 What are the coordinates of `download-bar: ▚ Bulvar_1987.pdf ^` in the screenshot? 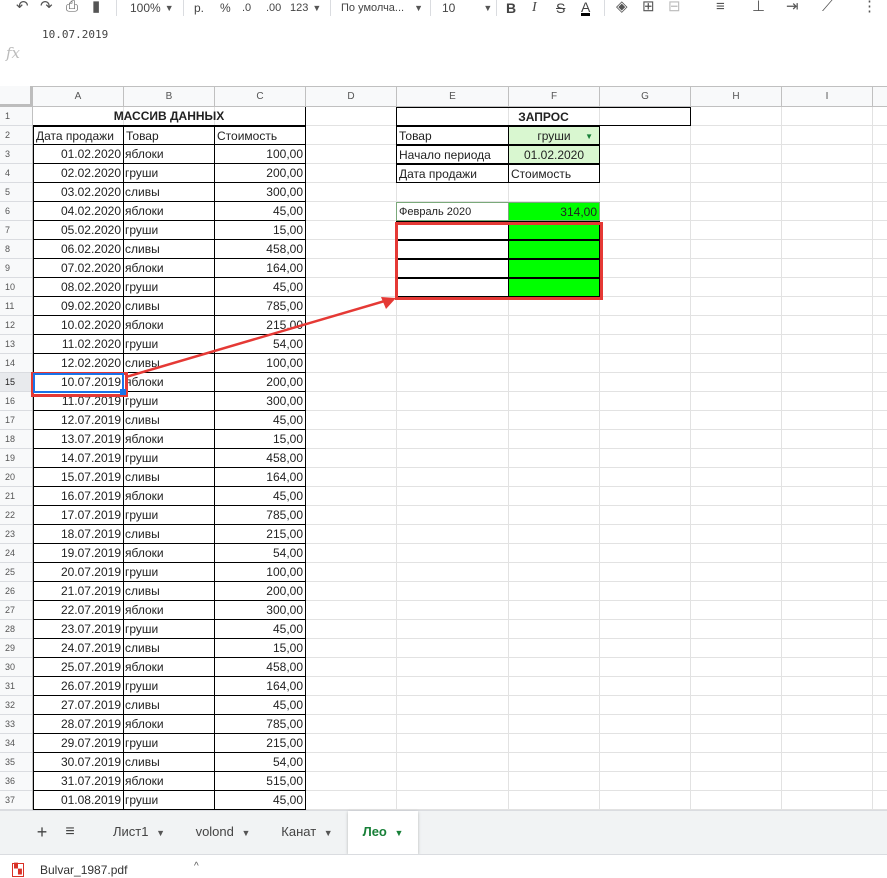 It's located at (443, 866).